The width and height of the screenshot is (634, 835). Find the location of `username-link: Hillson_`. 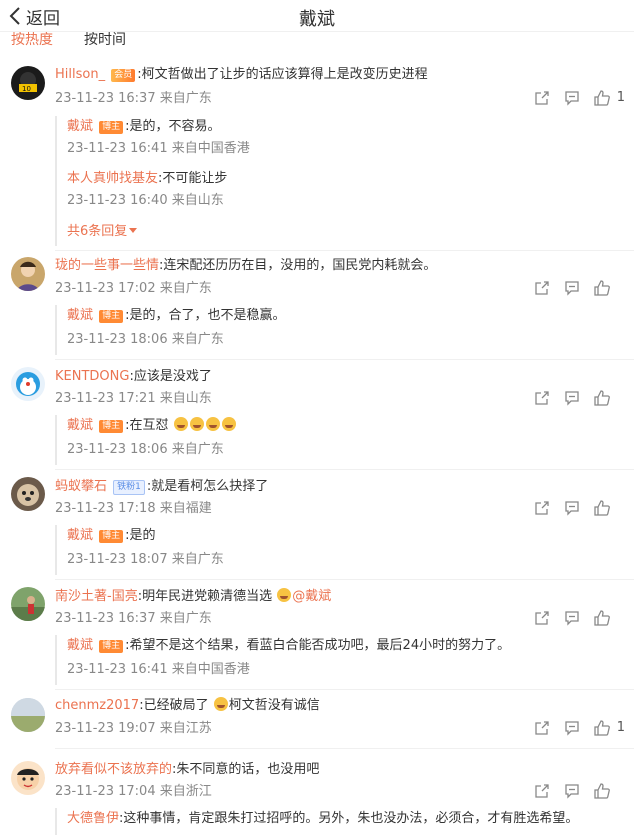

username-link: Hillson_ is located at coordinates (80, 74).